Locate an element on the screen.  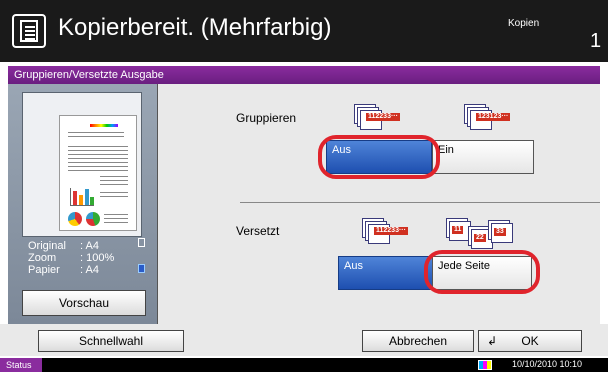
gruppieren-ein-button: Ein is located at coordinates (483, 157).